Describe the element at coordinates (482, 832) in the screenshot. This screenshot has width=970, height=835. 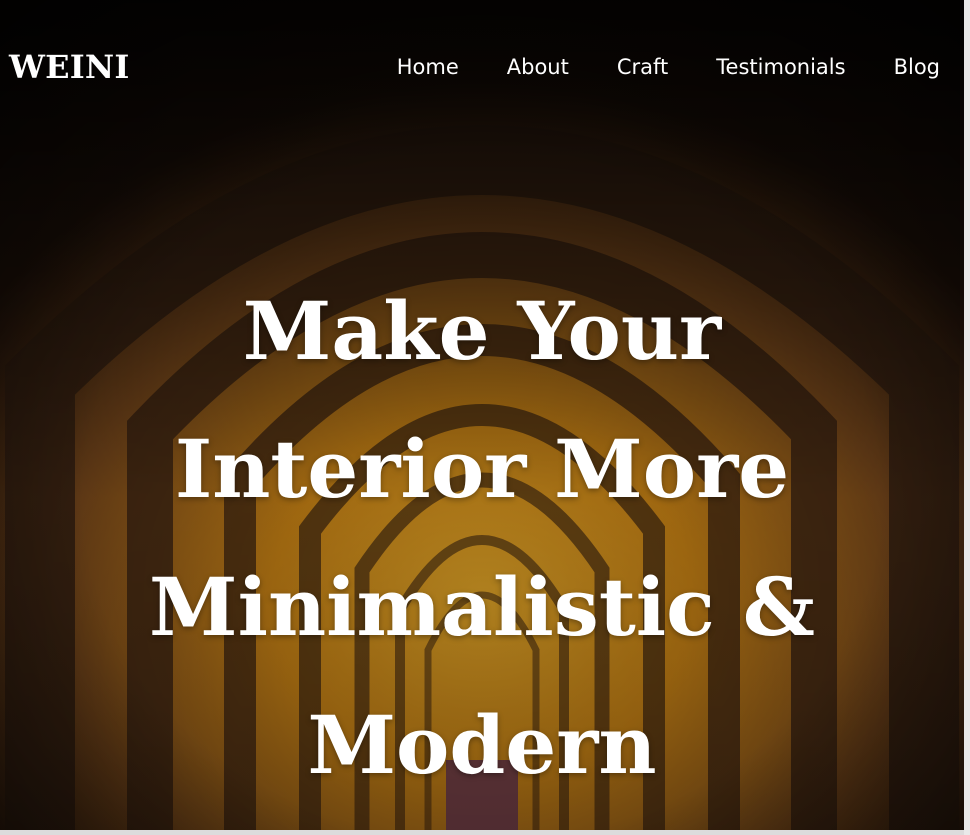
I see `page-bottom-edge` at that location.